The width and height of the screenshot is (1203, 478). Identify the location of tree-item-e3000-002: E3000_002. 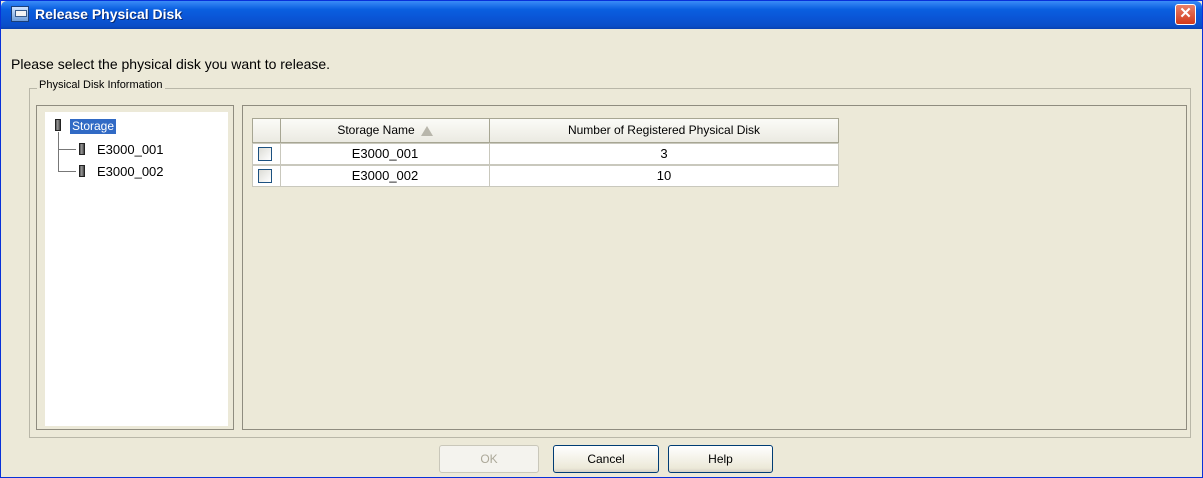
(130, 171).